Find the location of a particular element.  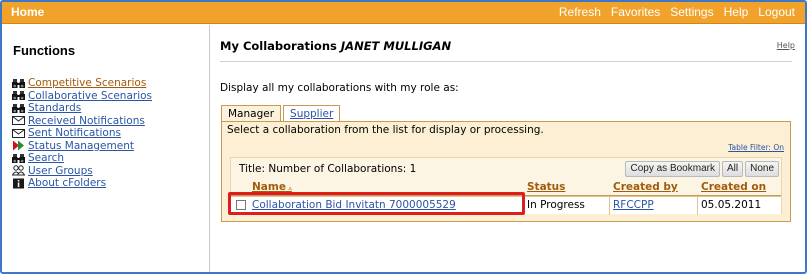

sidebar-item-standards: Standards is located at coordinates (82, 108).